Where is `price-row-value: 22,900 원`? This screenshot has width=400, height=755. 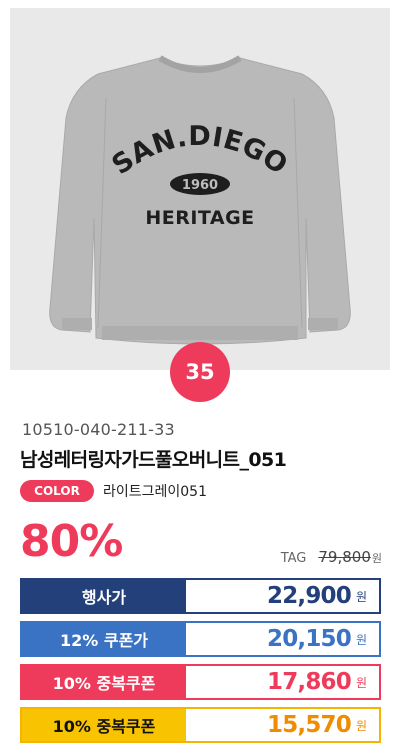
price-row-value: 22,900 원 is located at coordinates (283, 596).